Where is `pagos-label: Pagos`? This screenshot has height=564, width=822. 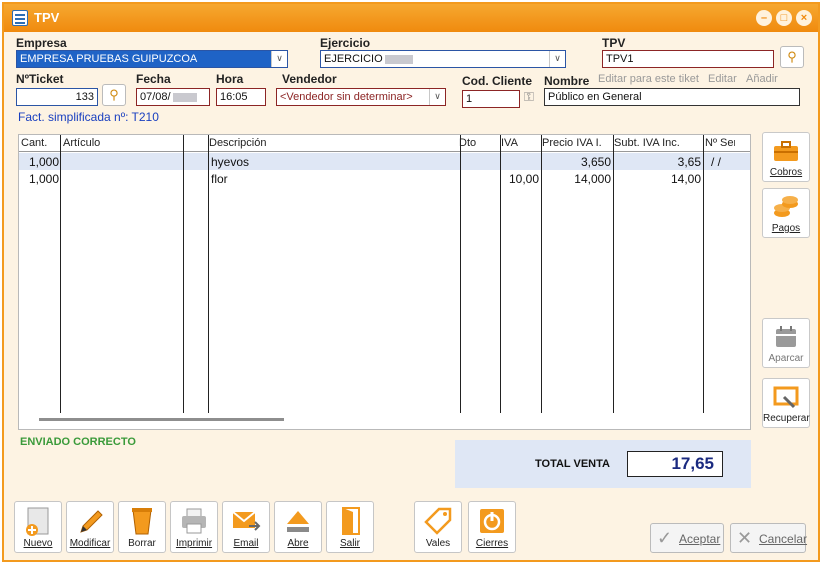 pagos-label: Pagos is located at coordinates (786, 228).